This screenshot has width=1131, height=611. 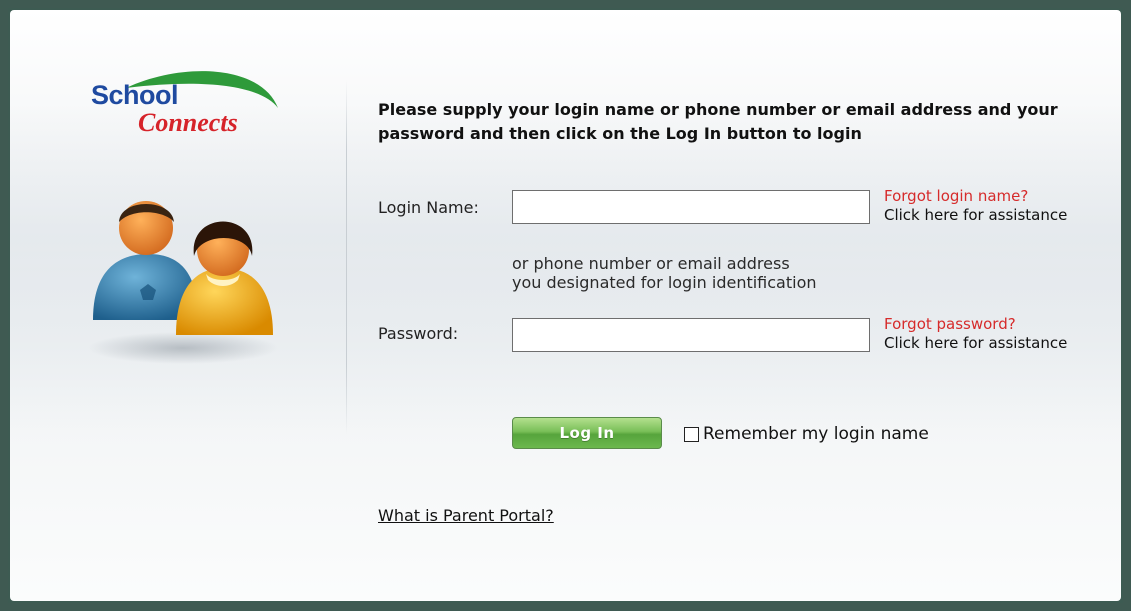 What do you see at coordinates (691, 207) in the screenshot?
I see `login-name-input` at bounding box center [691, 207].